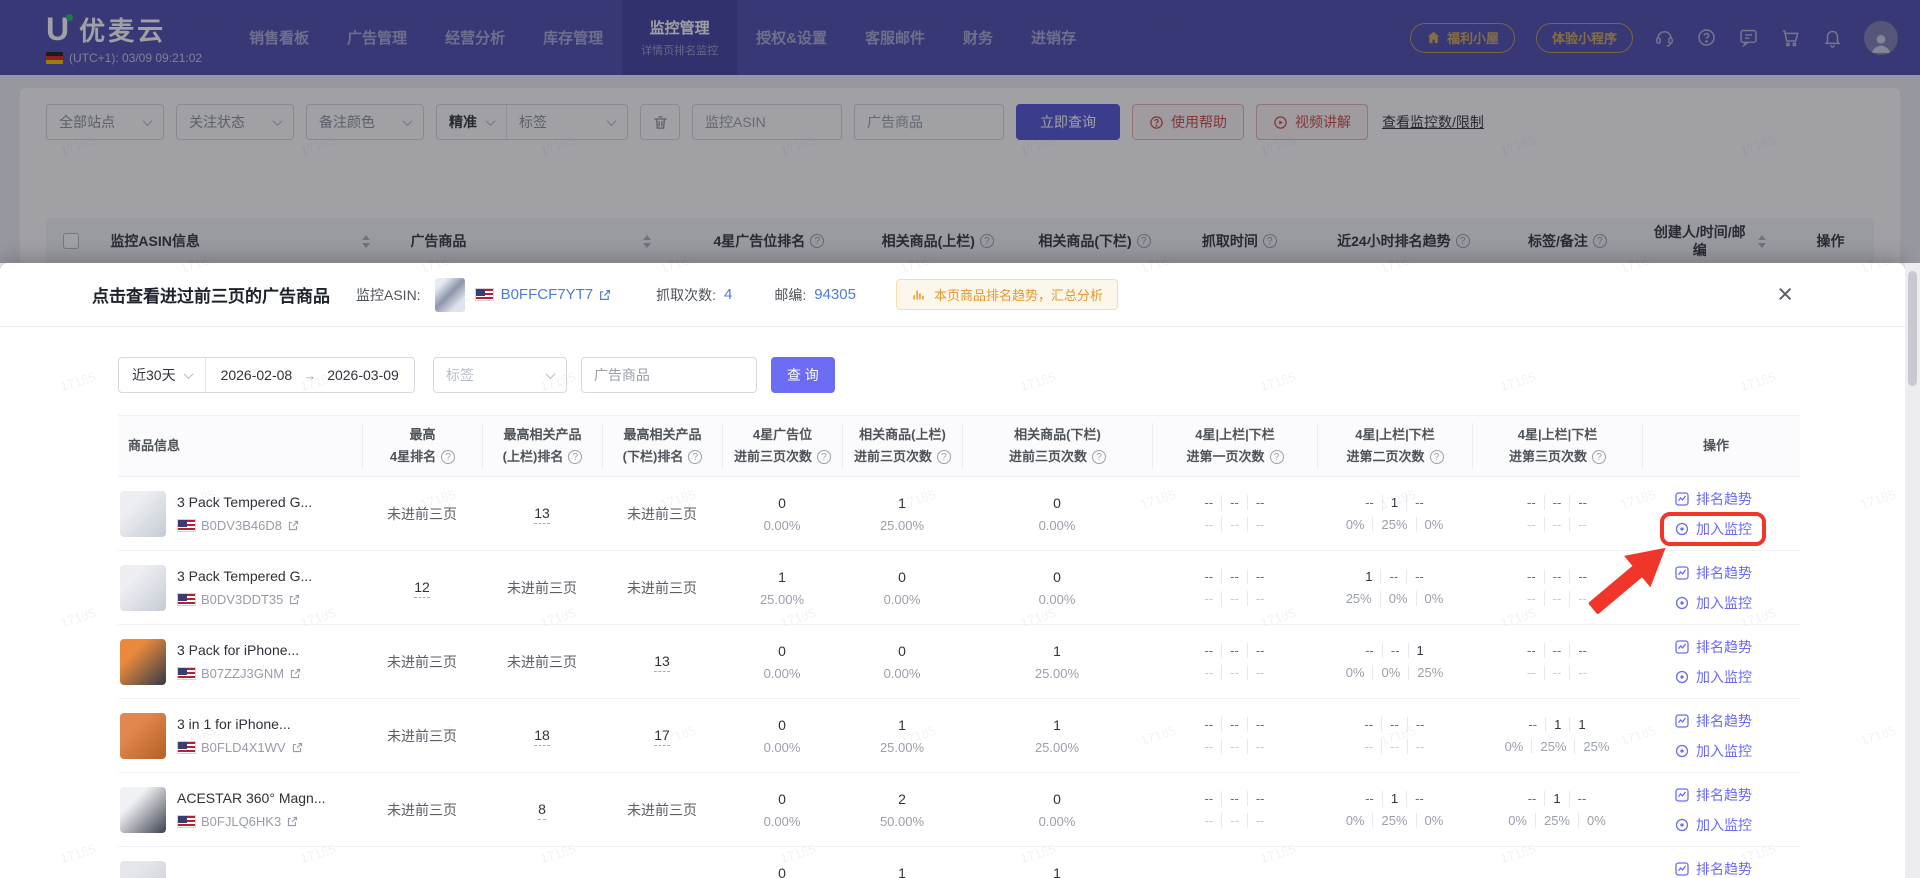  I want to click on date-from-value: 2026-02-08, so click(257, 375).